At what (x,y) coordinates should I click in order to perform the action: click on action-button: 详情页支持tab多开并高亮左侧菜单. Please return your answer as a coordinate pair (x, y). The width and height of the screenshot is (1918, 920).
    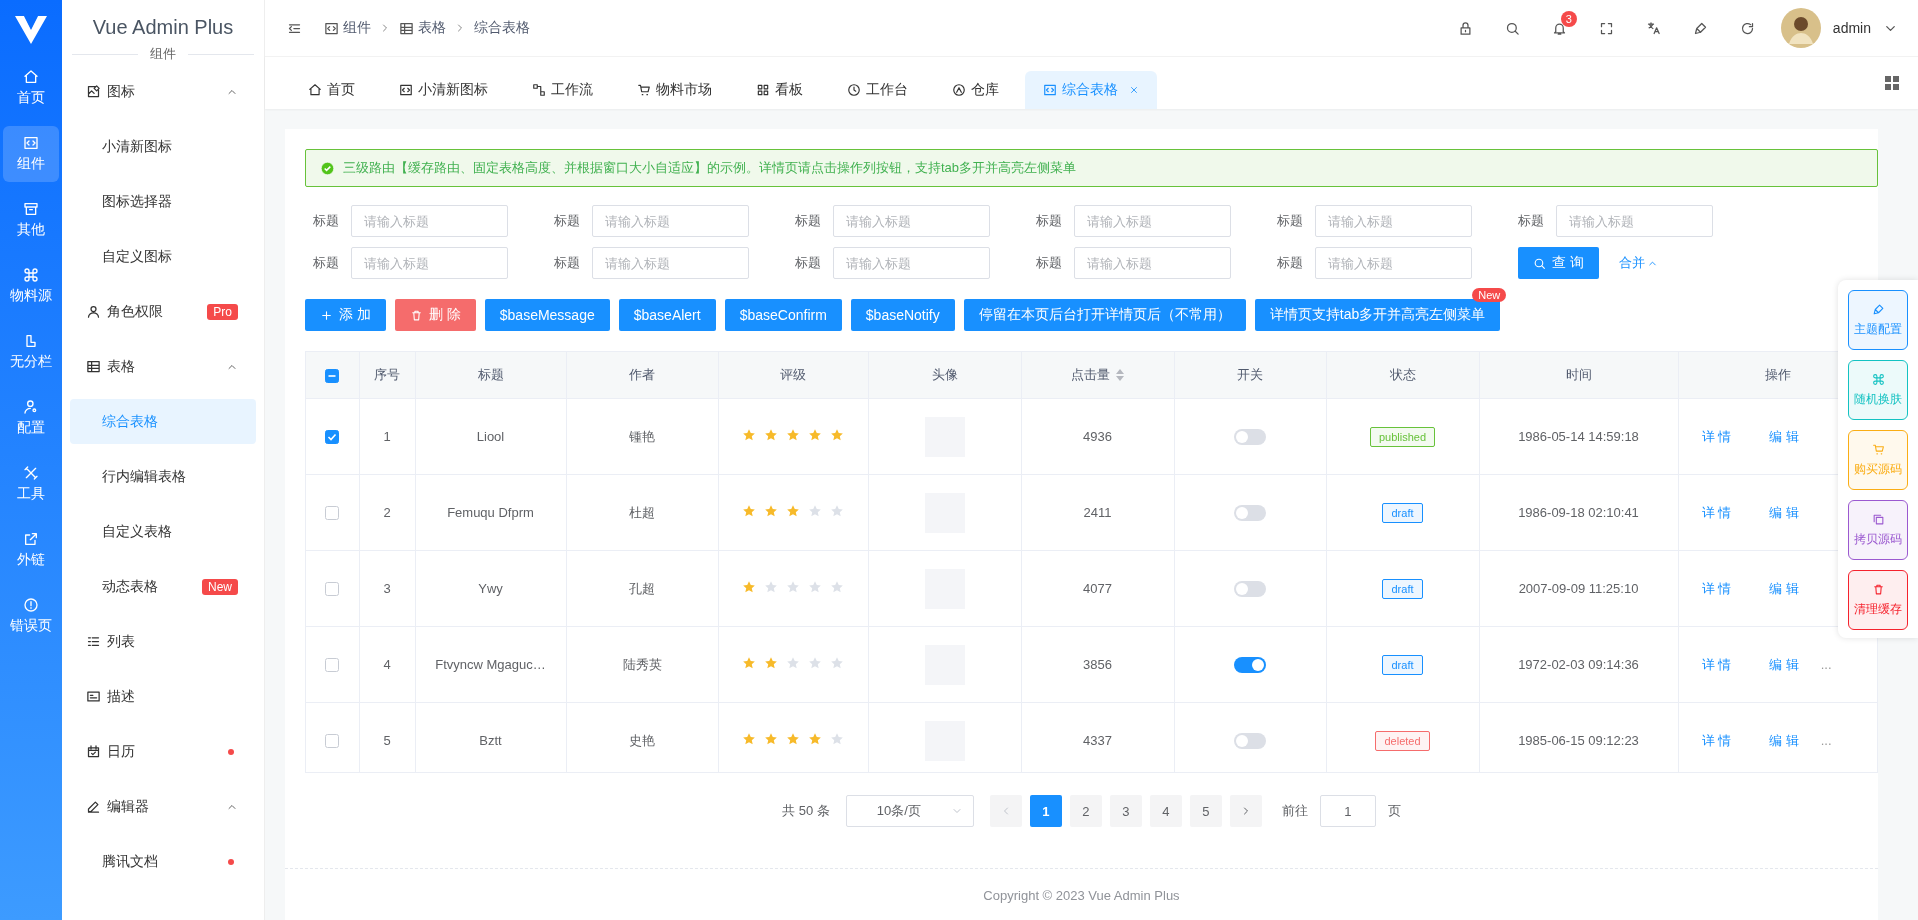
    Looking at the image, I should click on (1377, 315).